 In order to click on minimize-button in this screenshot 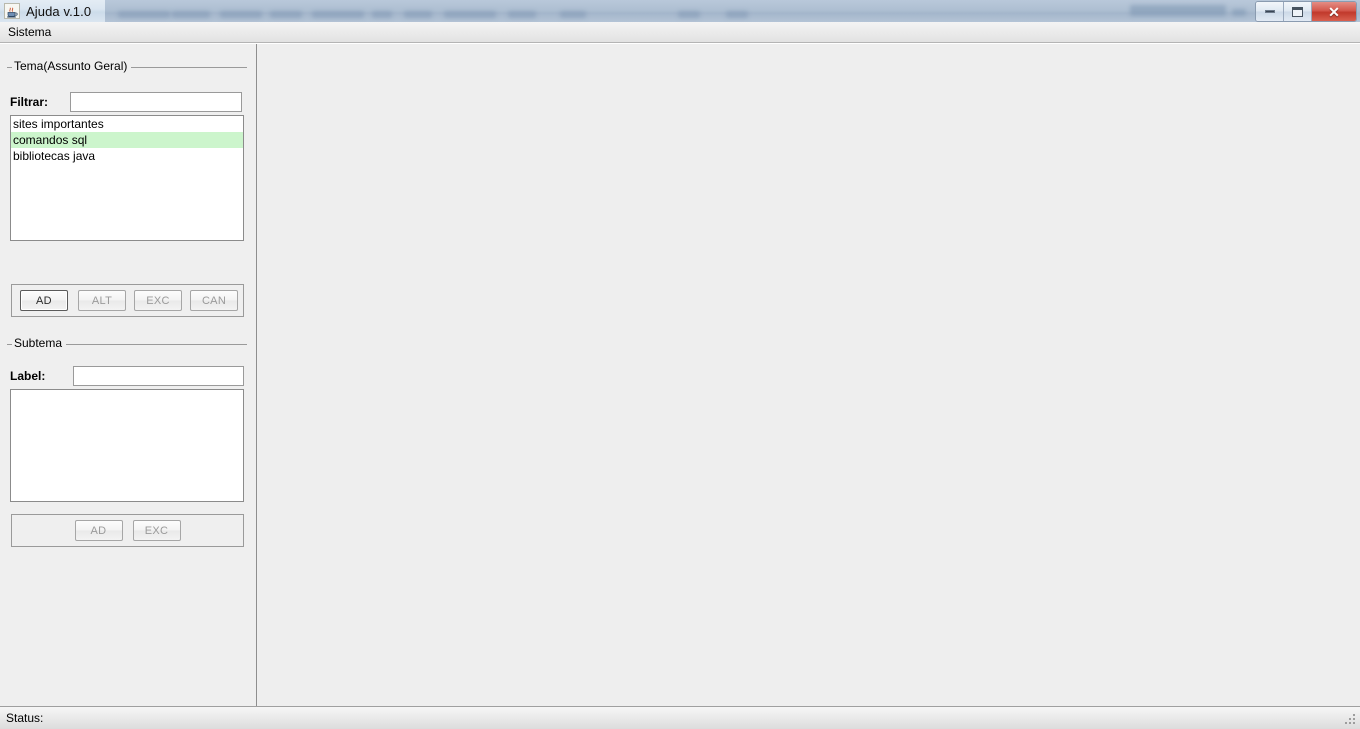, I will do `click(1270, 11)`.